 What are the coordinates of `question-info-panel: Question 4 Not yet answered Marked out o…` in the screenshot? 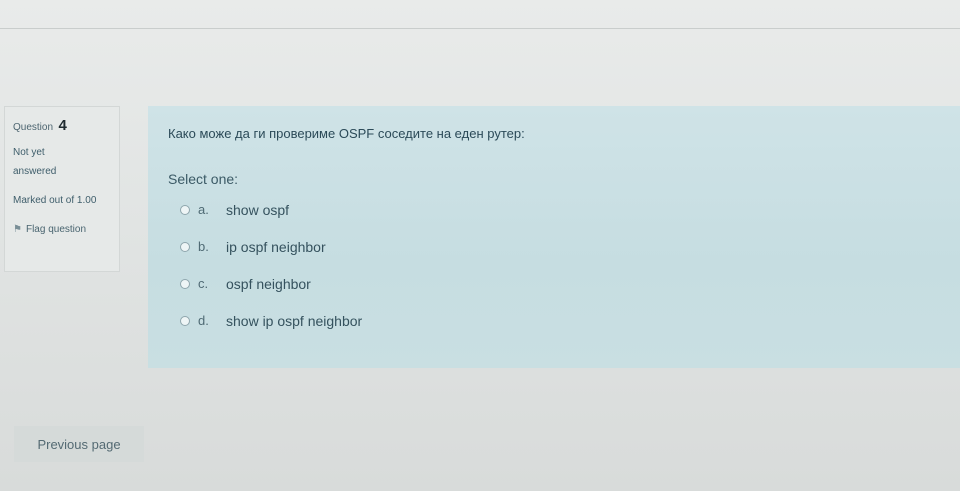 It's located at (62, 189).